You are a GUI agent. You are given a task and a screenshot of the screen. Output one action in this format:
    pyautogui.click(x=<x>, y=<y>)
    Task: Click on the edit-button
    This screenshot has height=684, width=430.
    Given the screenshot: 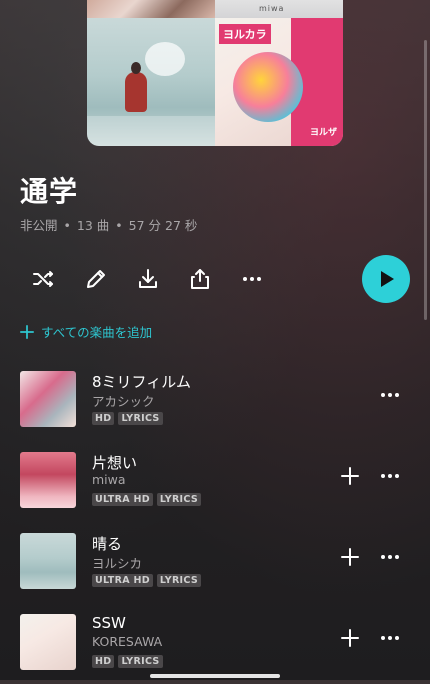 What is the action you would take?
    pyautogui.click(x=96, y=279)
    